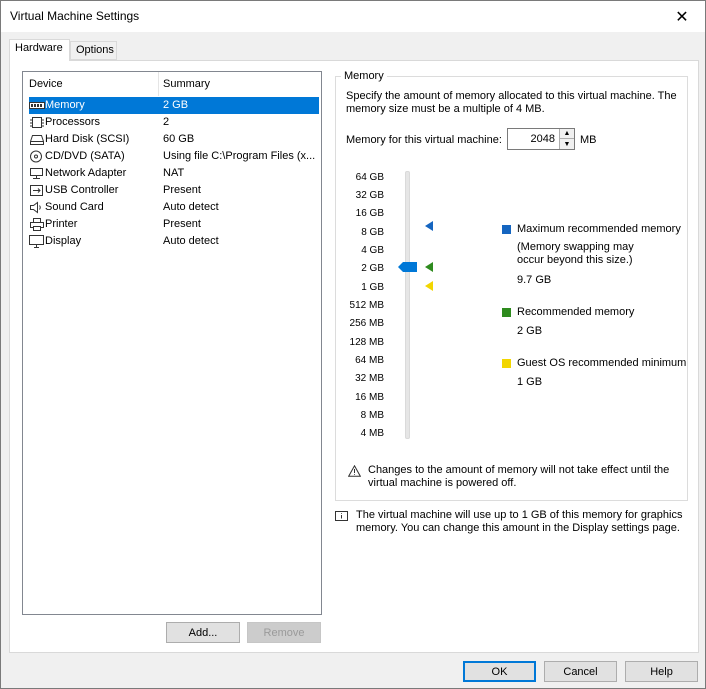 The height and width of the screenshot is (689, 706). I want to click on memory-spinbox: 2048 ▲ ▼, so click(541, 139).